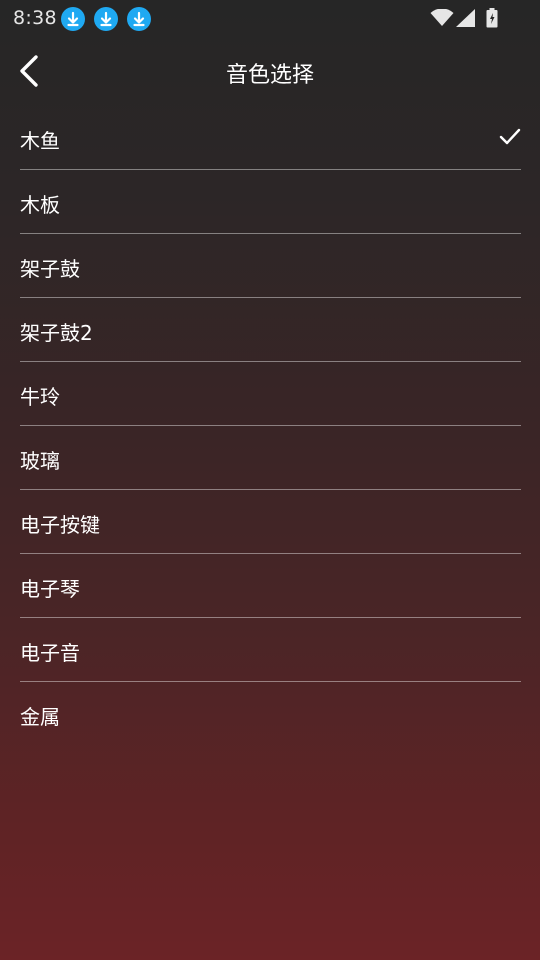 This screenshot has height=960, width=540. Describe the element at coordinates (270, 138) in the screenshot. I see `list-item: 木鱼` at that location.